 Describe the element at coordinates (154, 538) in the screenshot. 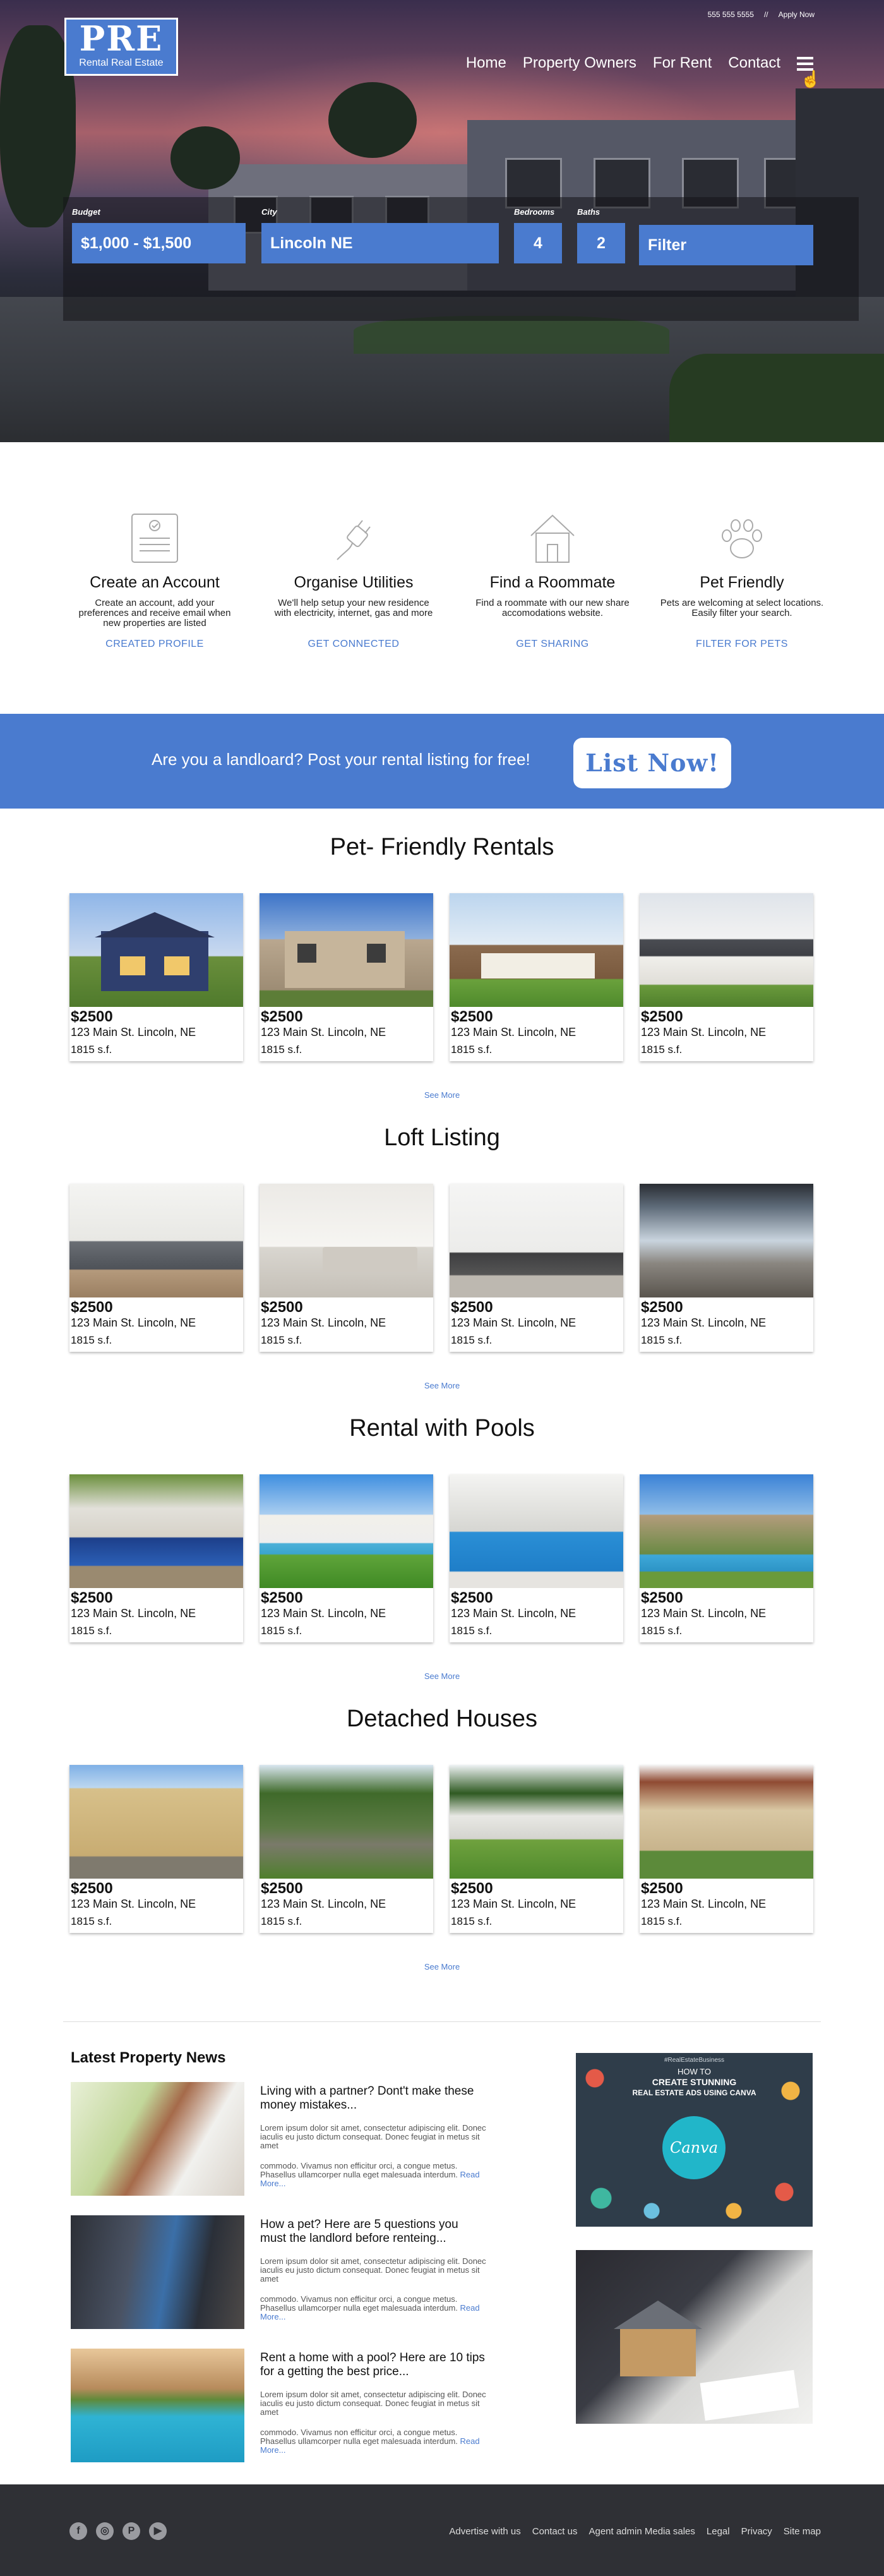

I see `checklist-icon` at that location.